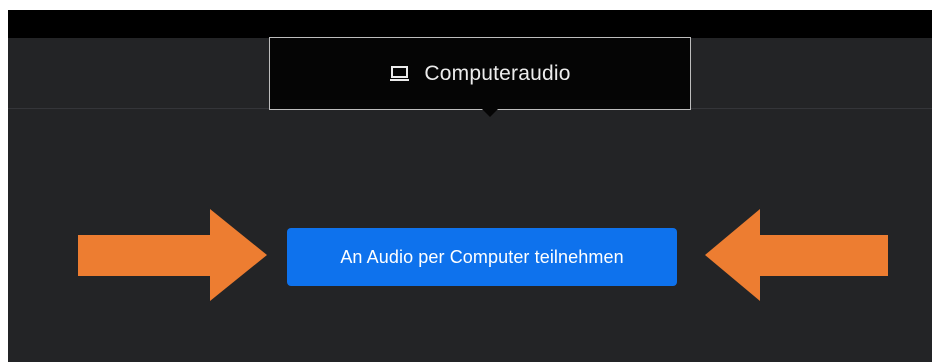 This screenshot has height=362, width=932. What do you see at coordinates (399, 74) in the screenshot?
I see `laptop-icon` at bounding box center [399, 74].